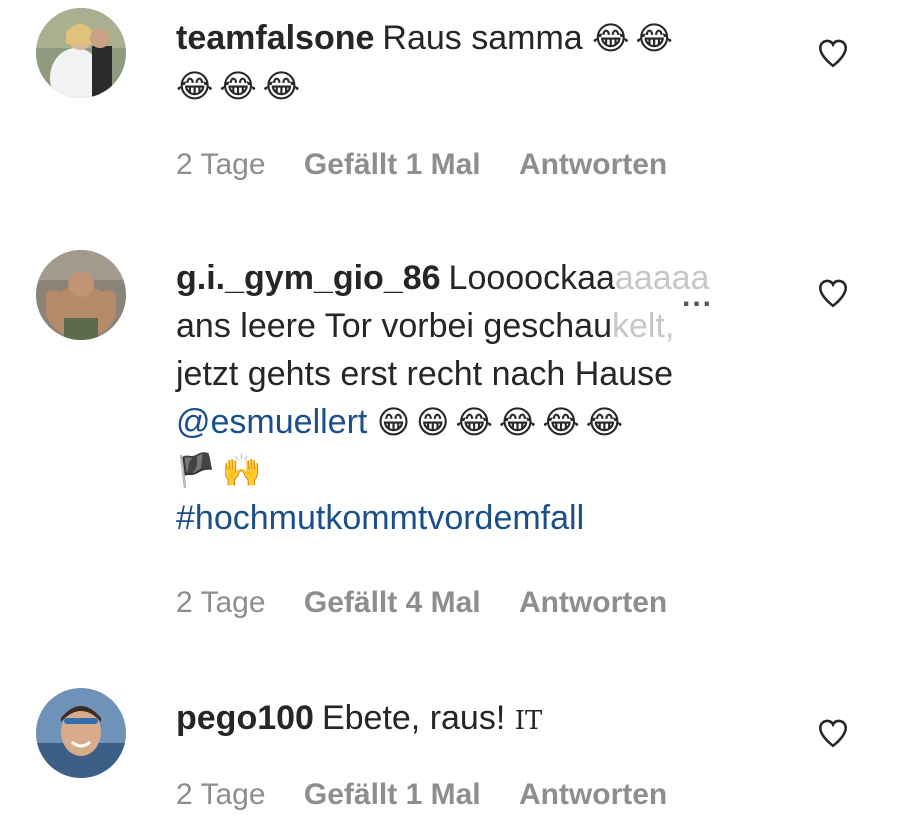 The width and height of the screenshot is (900, 838). Describe the element at coordinates (528, 721) in the screenshot. I see `flag-text: IT` at that location.